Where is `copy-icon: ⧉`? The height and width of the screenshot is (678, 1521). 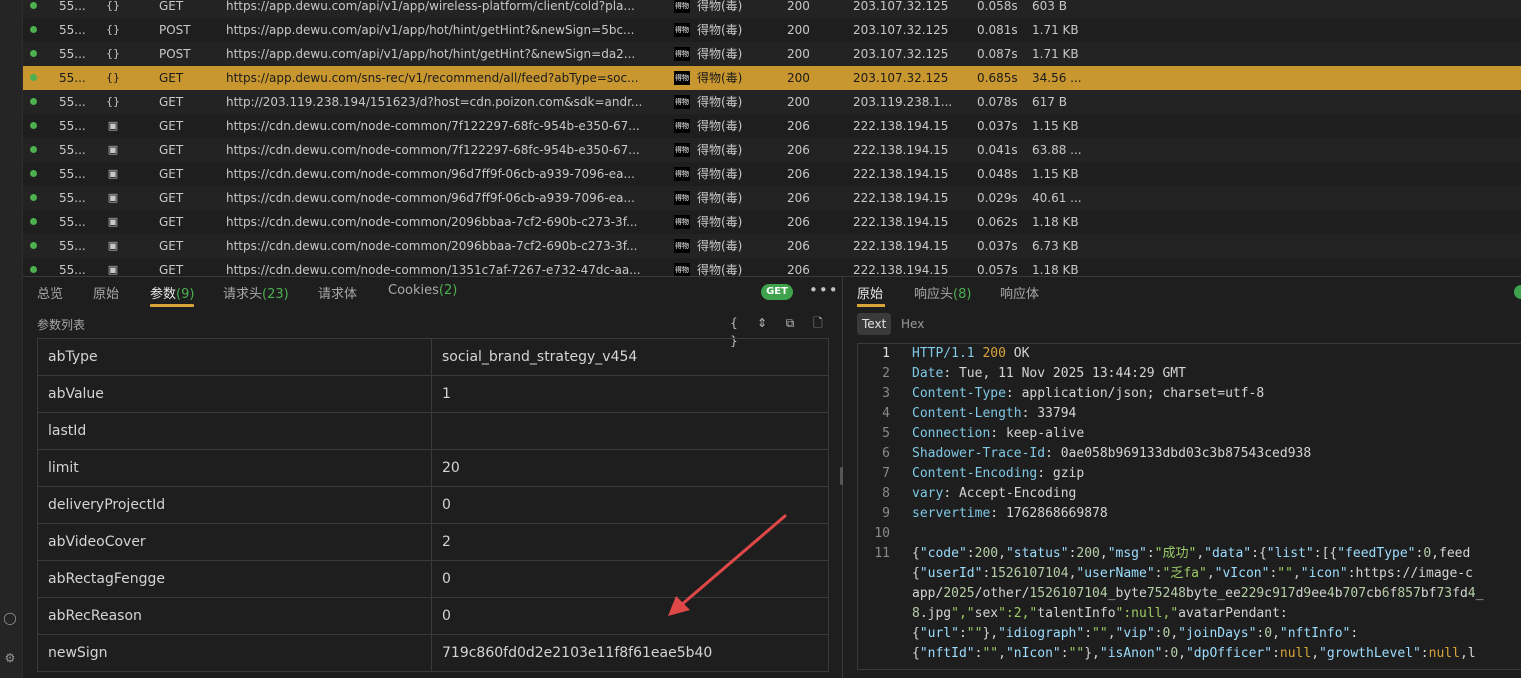 copy-icon: ⧉ is located at coordinates (790, 323).